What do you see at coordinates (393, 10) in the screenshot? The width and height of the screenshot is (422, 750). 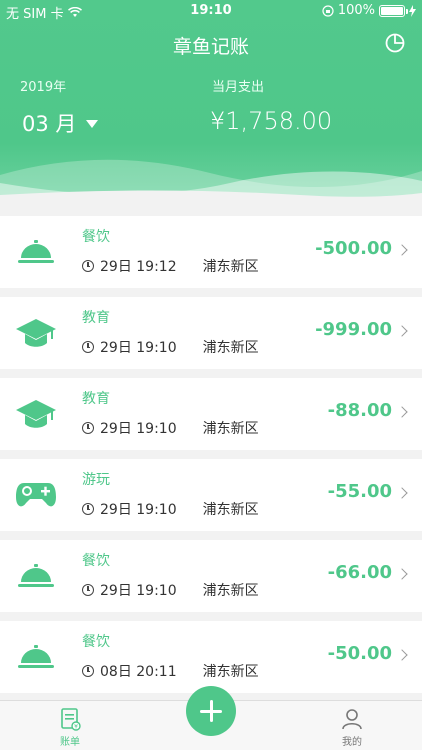 I see `battery-icon` at bounding box center [393, 10].